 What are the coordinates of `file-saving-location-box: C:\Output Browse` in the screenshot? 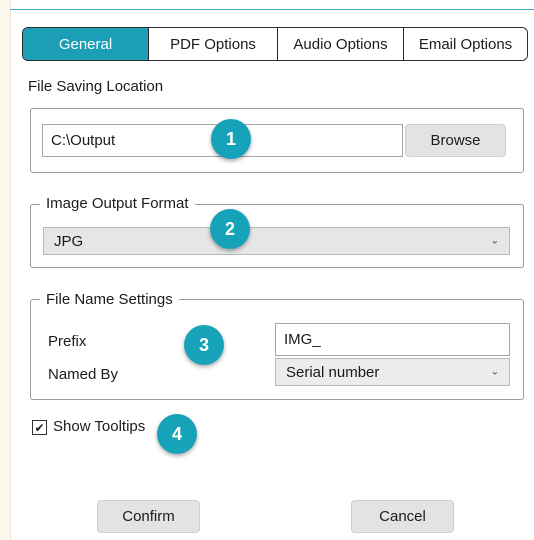 It's located at (277, 140).